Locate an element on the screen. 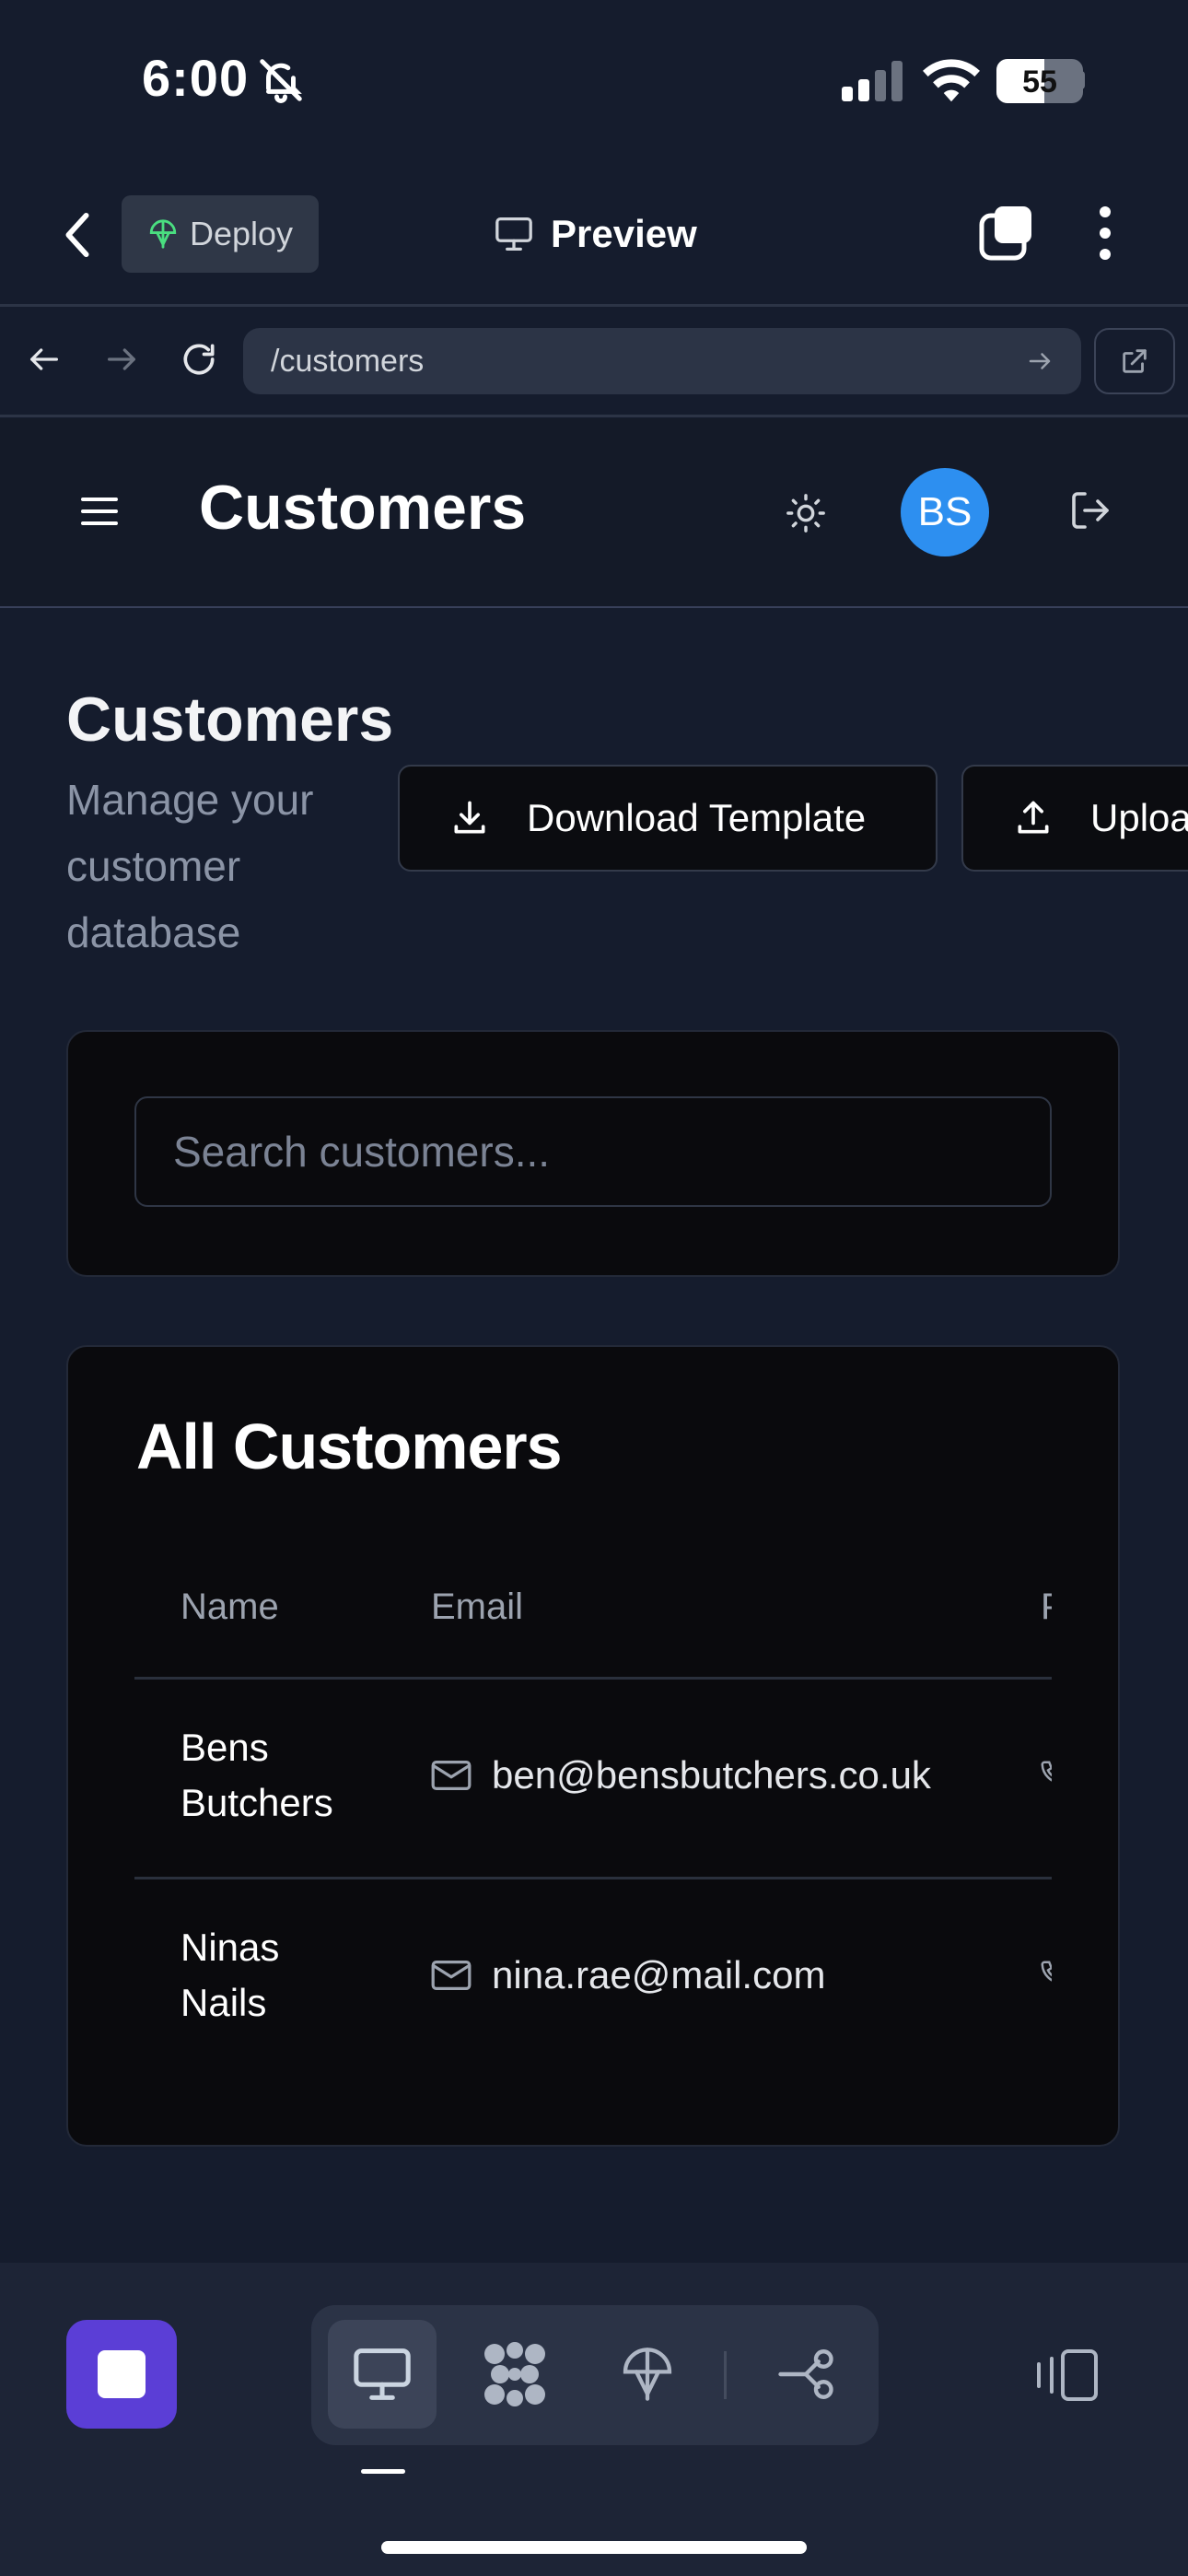  top-divider is located at coordinates (594, 305).